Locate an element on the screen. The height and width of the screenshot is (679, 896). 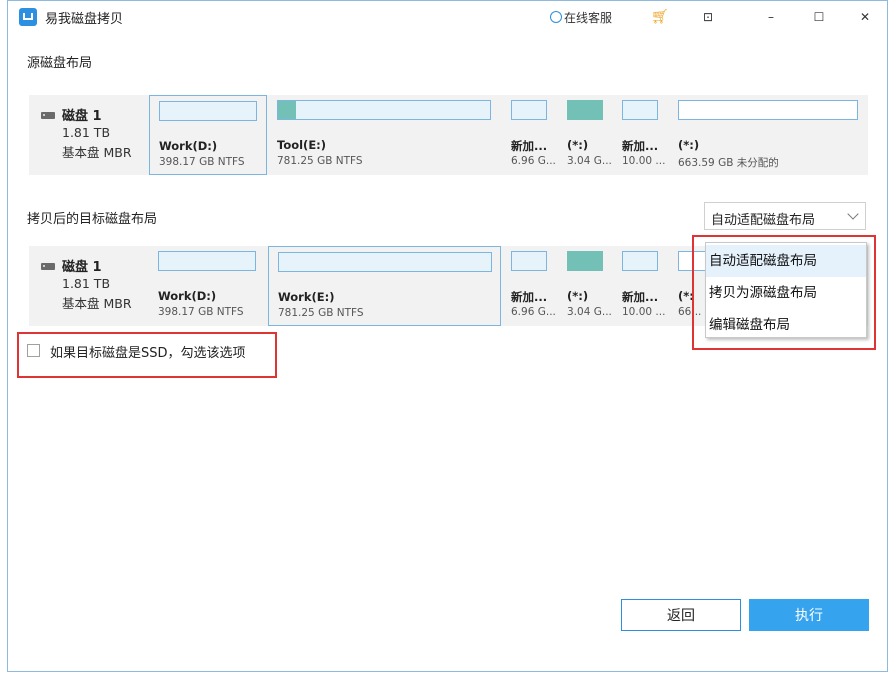
source-disk-info: 磁盘 1 1.81 TB 基本盘 MBR is located at coordinates (89, 135).